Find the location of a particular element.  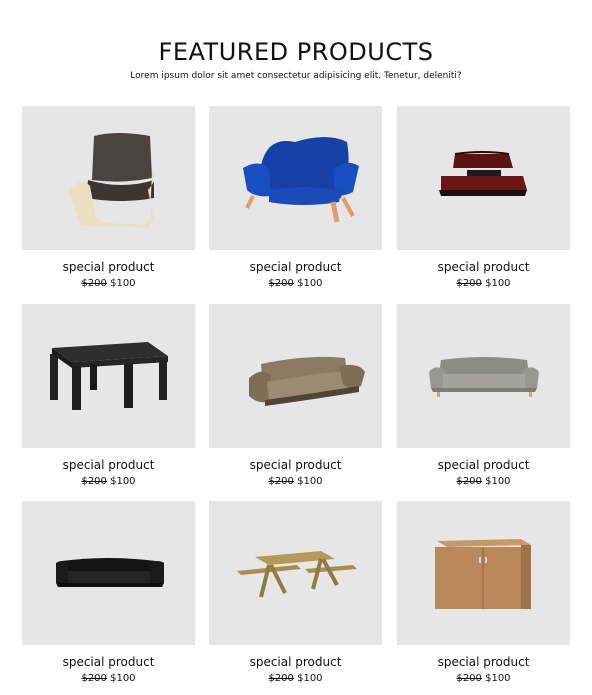

sofa-icon is located at coordinates (307, 381).